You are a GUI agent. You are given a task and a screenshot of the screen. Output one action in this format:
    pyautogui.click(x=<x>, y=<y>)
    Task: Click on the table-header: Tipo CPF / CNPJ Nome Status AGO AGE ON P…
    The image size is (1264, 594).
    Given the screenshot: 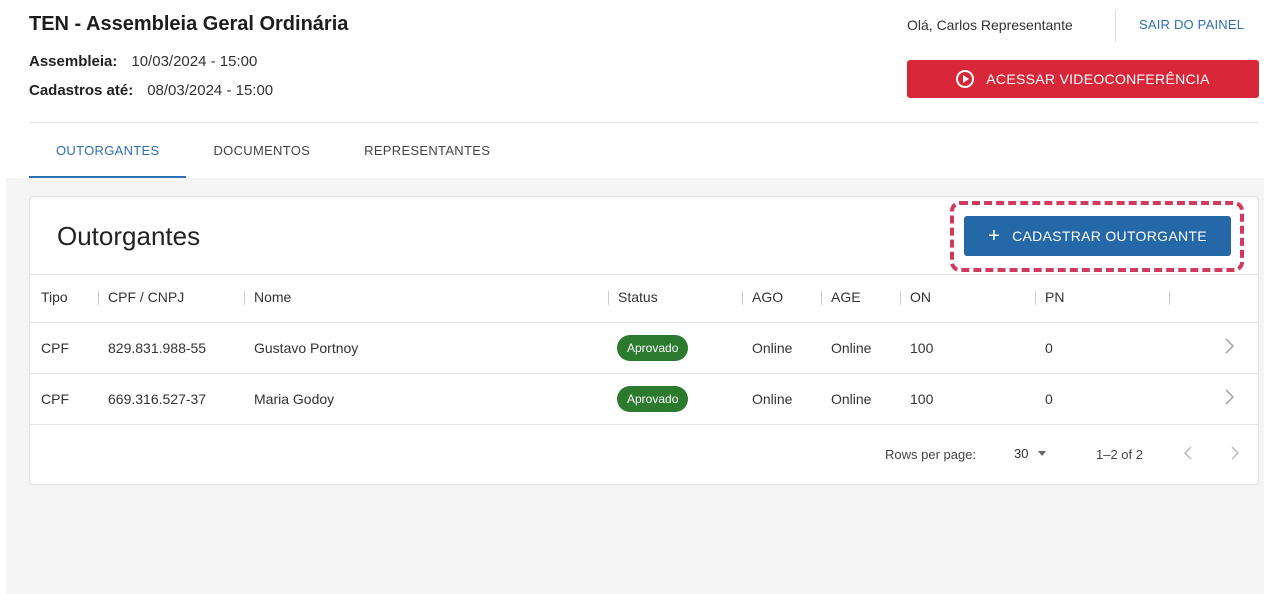 What is the action you would take?
    pyautogui.click(x=644, y=298)
    